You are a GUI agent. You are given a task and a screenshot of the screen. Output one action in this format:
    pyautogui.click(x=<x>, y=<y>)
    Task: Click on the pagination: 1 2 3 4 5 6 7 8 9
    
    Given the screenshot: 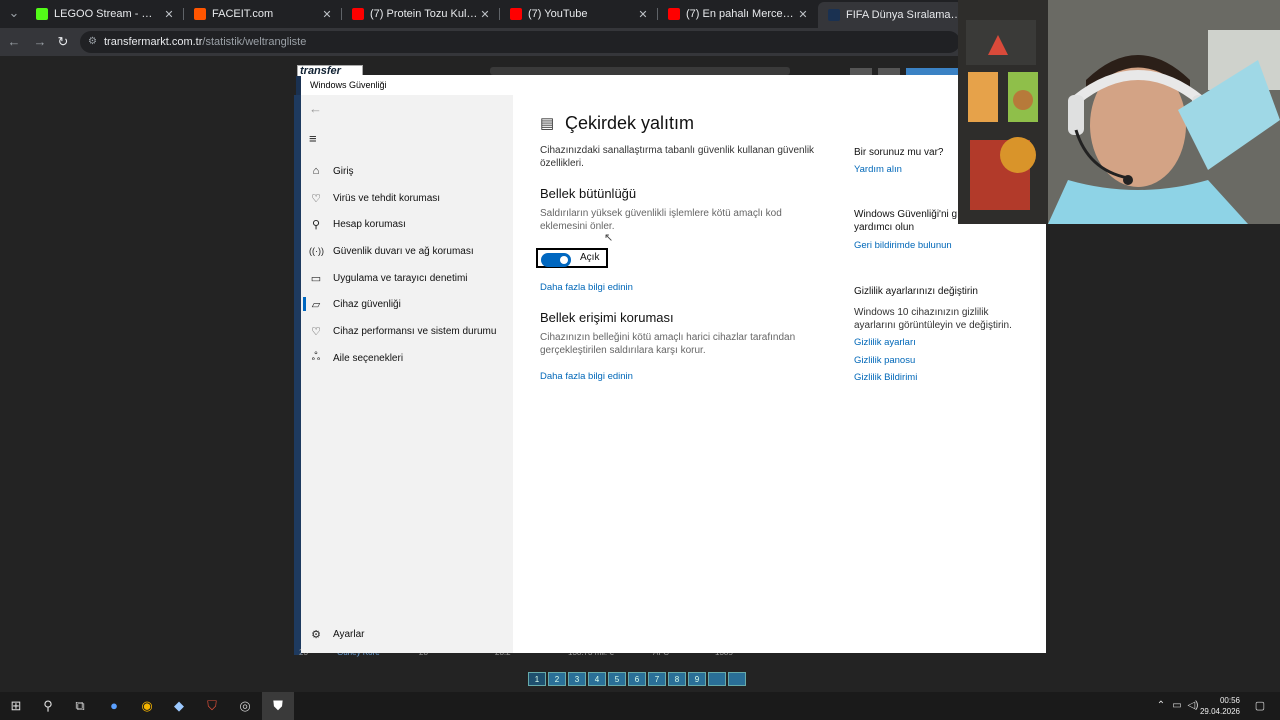 What is the action you would take?
    pyautogui.click(x=637, y=680)
    